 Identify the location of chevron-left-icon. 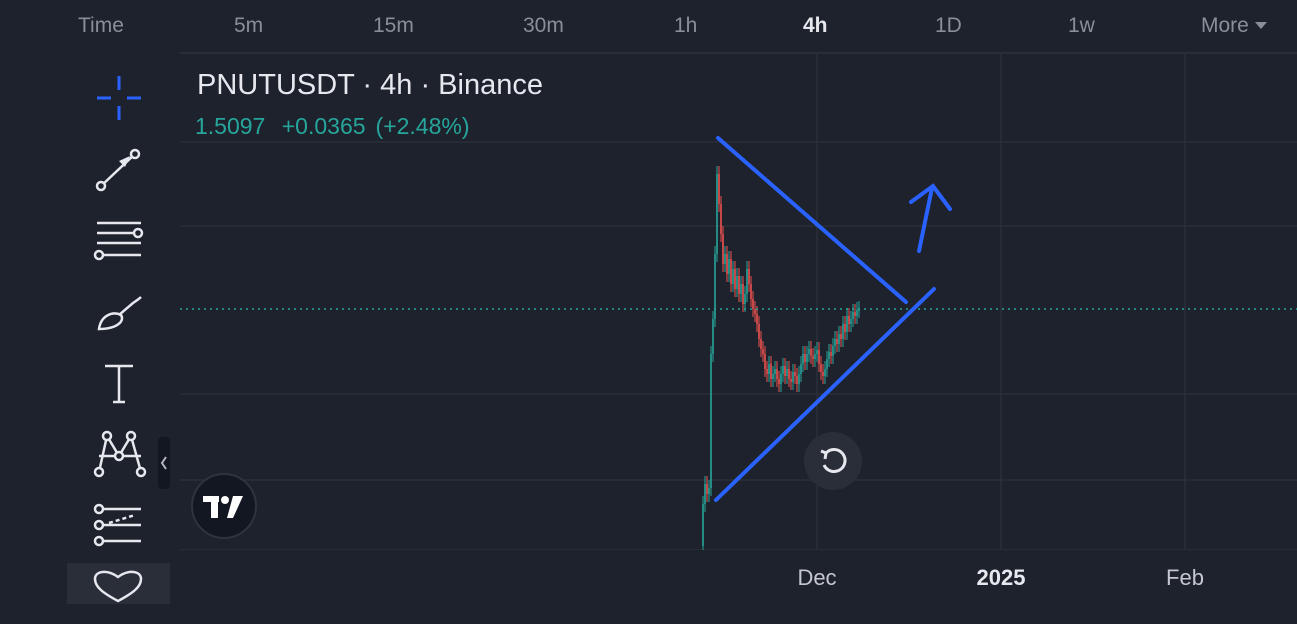
(163, 463).